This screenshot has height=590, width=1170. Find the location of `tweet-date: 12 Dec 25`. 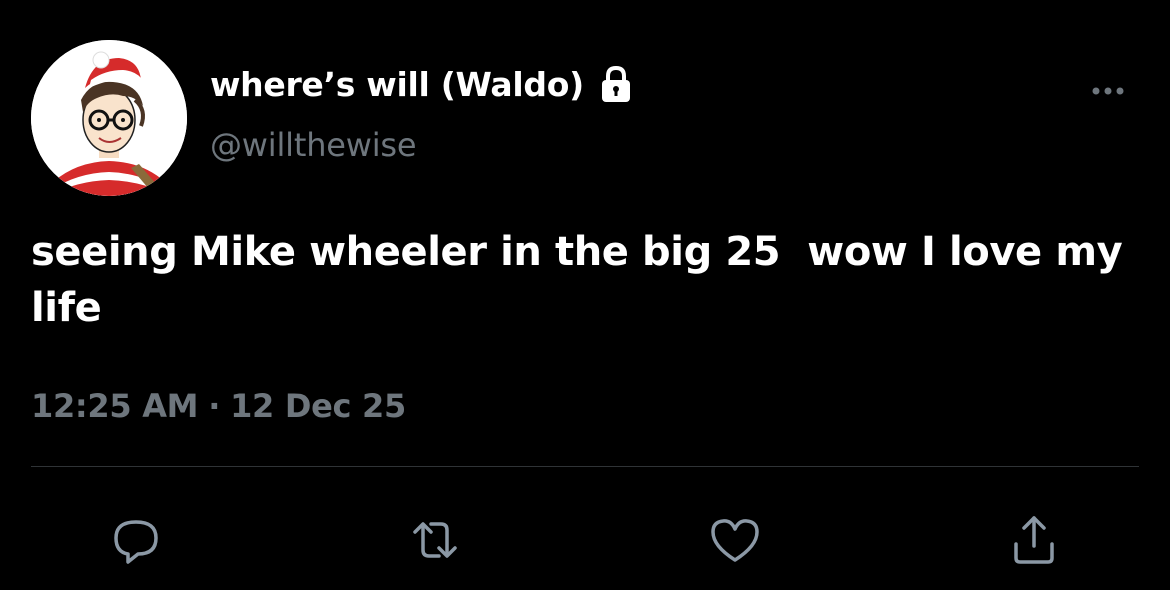

tweet-date: 12 Dec 25 is located at coordinates (318, 406).